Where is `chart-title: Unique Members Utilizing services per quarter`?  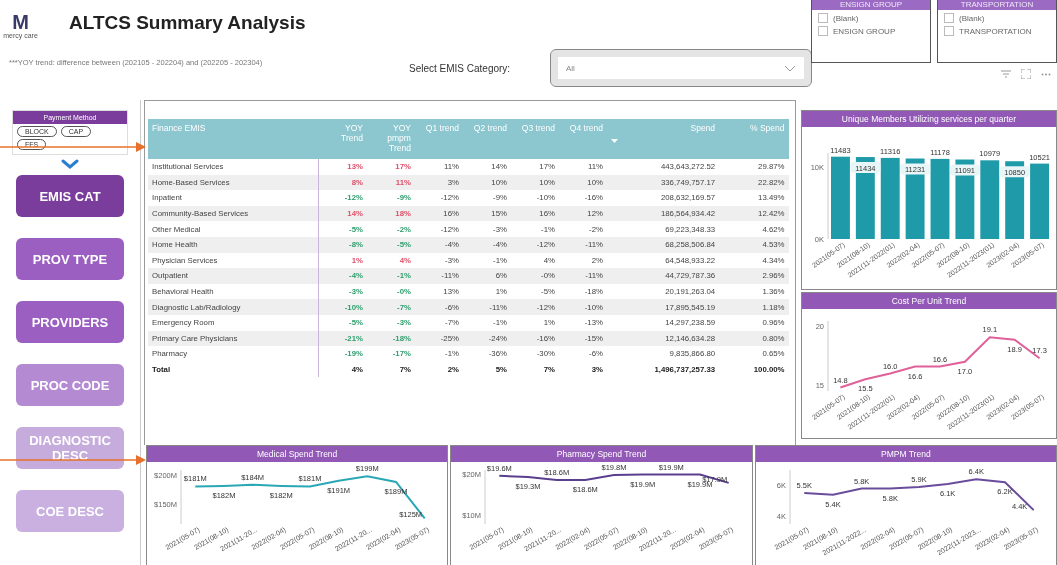 chart-title: Unique Members Utilizing services per quarter is located at coordinates (929, 119).